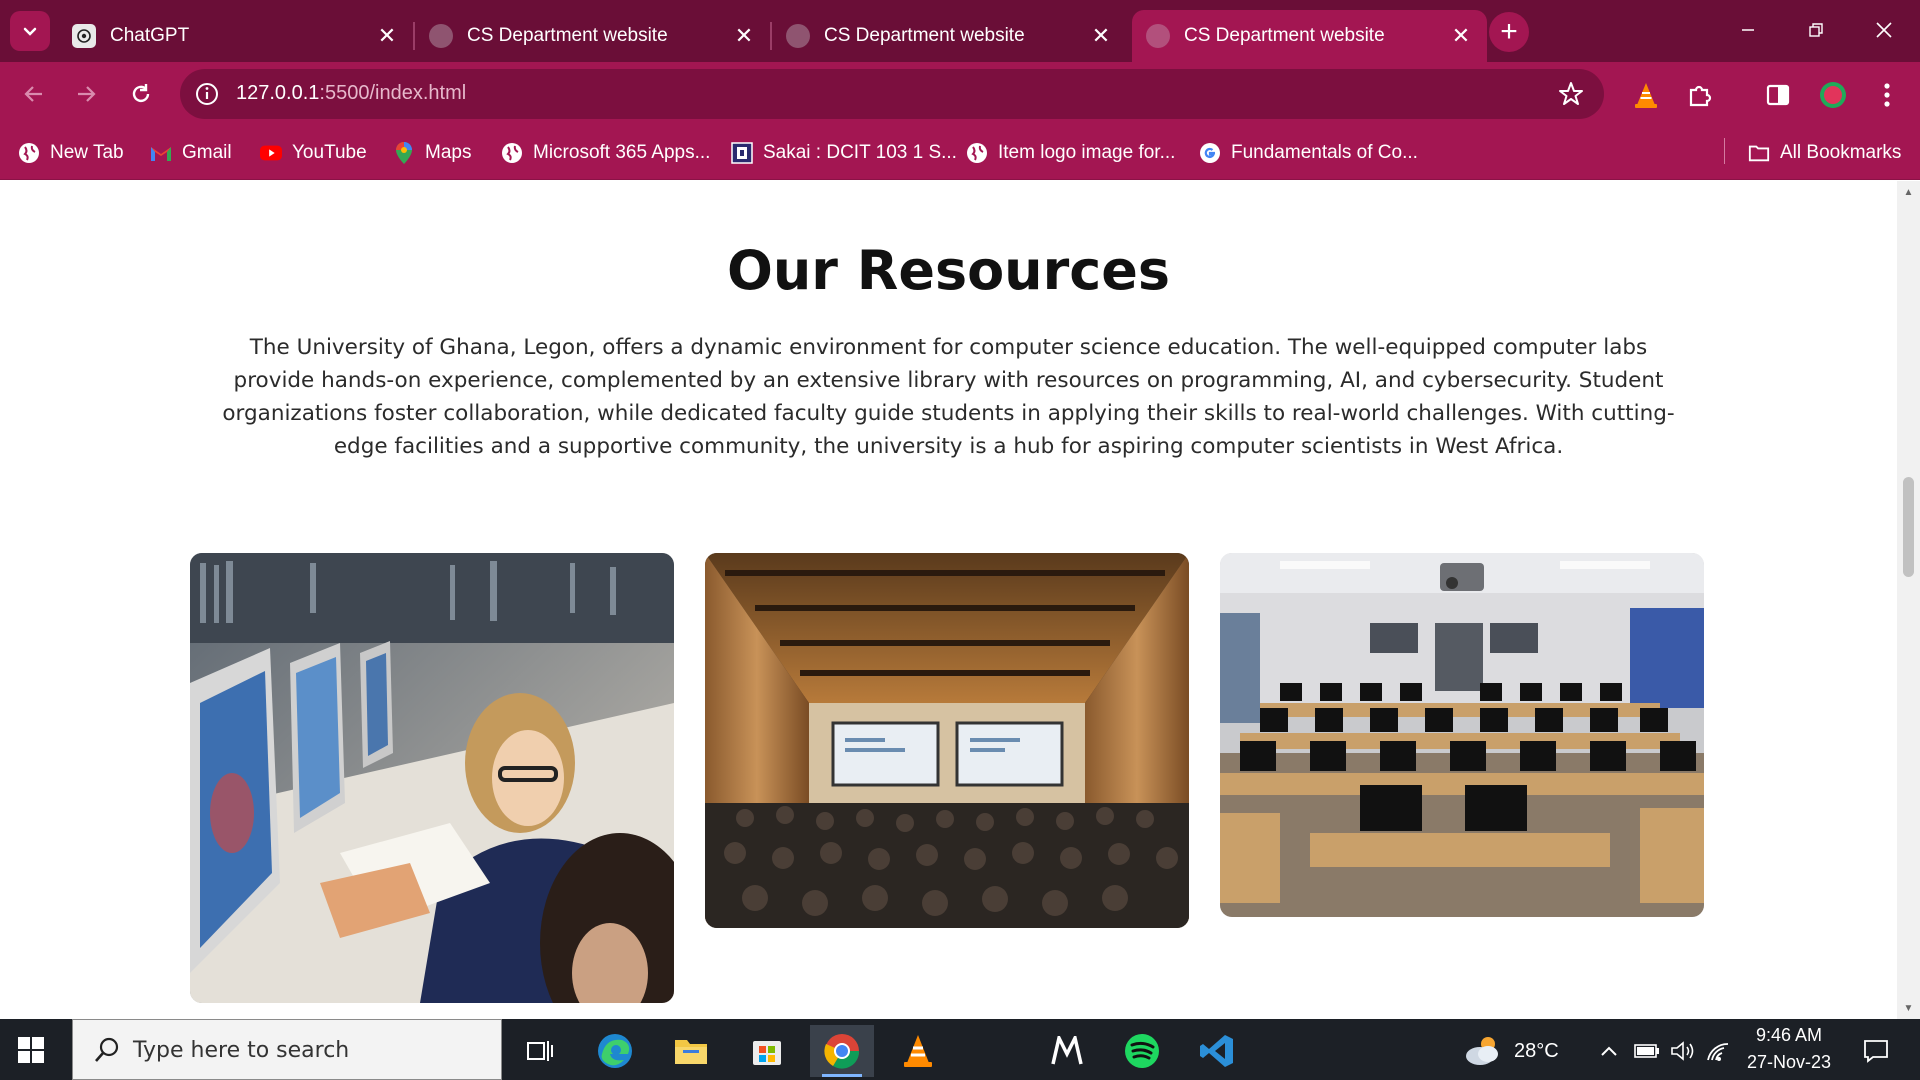 The height and width of the screenshot is (1080, 1920). Describe the element at coordinates (1789, 1062) in the screenshot. I see `clock-date: 27-Nov-23` at that location.